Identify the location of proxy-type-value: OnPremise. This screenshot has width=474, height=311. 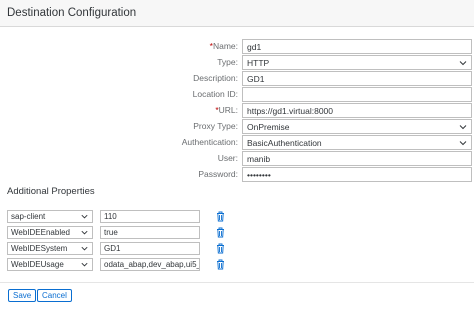
(268, 127).